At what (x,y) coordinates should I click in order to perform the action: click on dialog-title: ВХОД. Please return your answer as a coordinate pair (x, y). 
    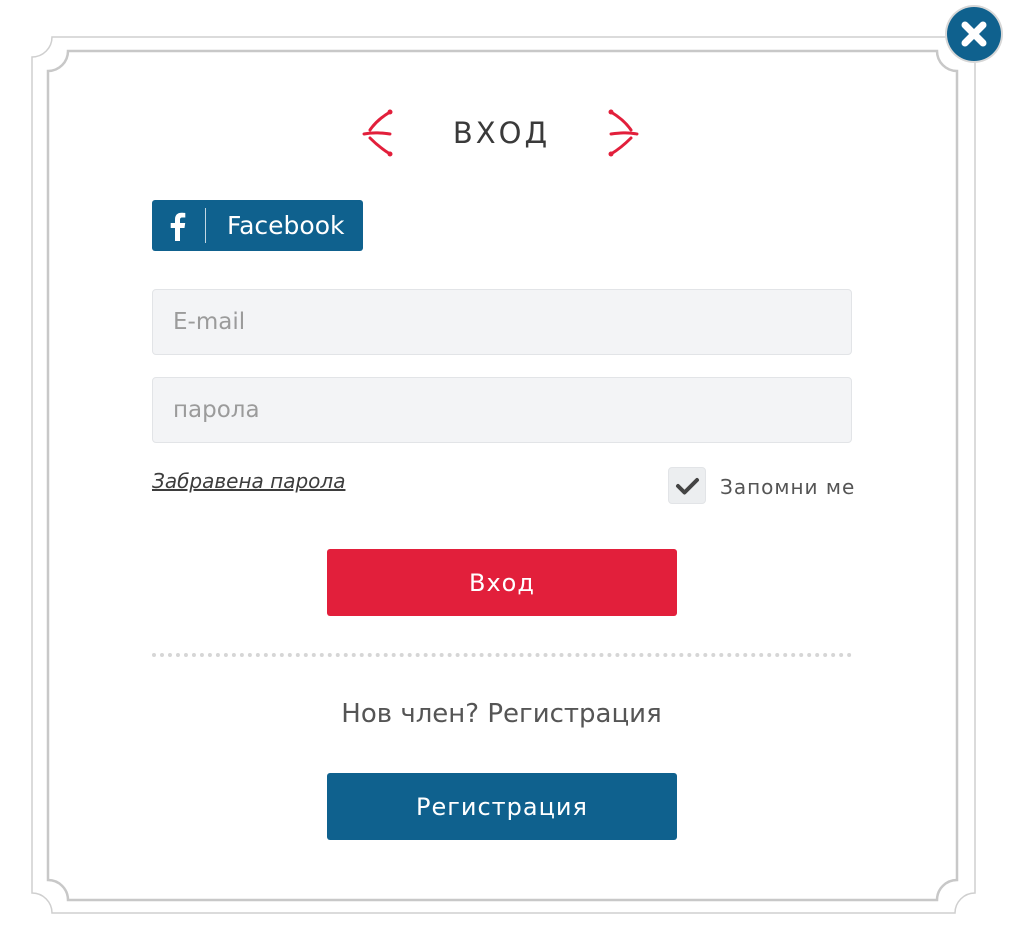
    Looking at the image, I should click on (501, 133).